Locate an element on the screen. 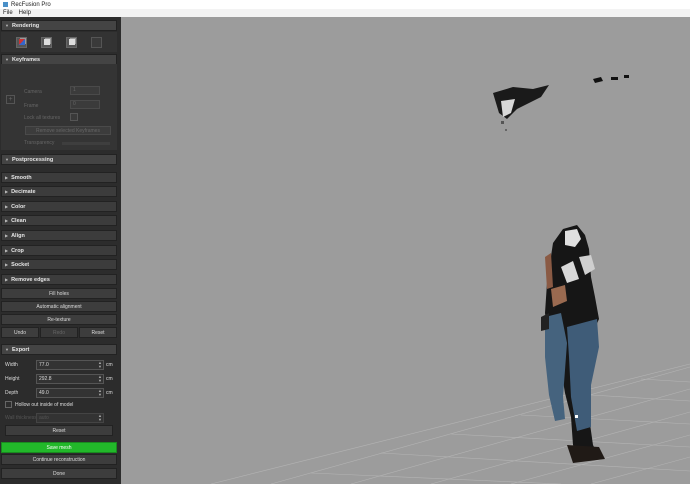 The image size is (690, 484). section-crop: ▶ Crop is located at coordinates (59, 250).